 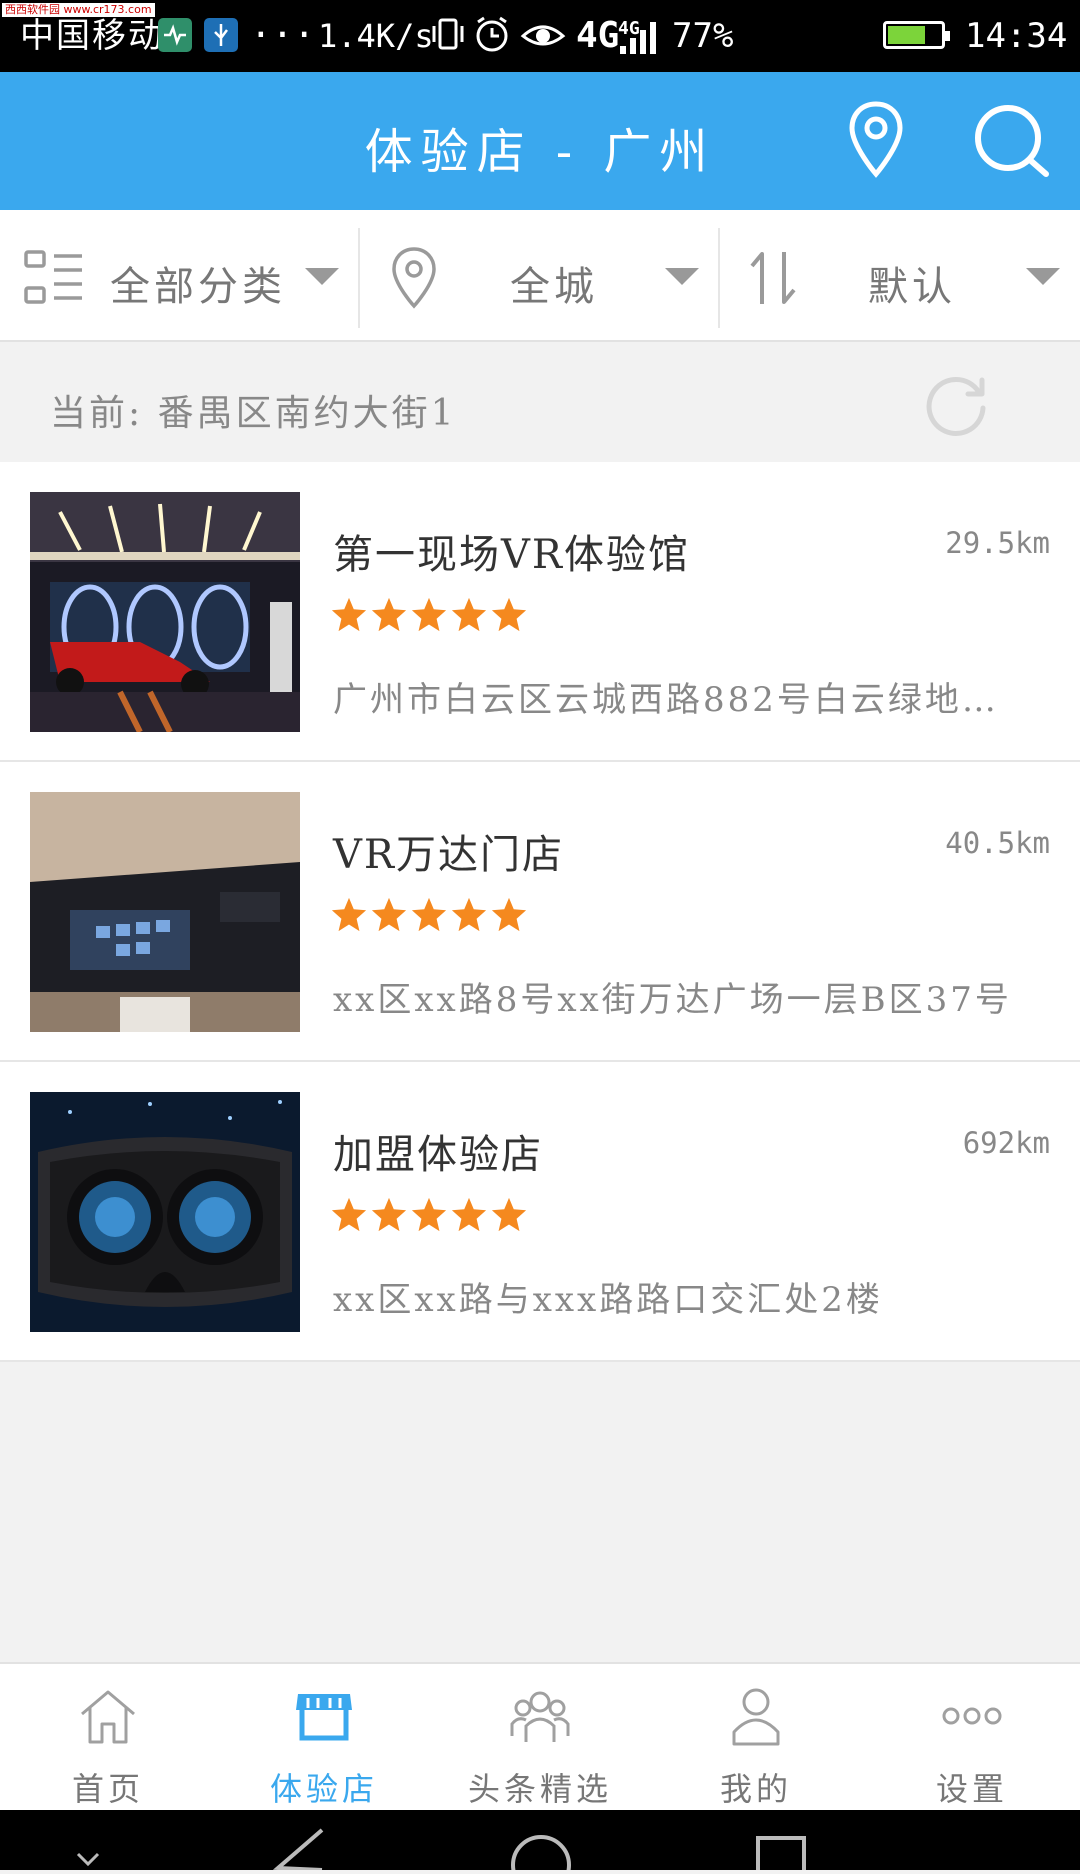 What do you see at coordinates (108, 1716) in the screenshot?
I see `home-icon` at bounding box center [108, 1716].